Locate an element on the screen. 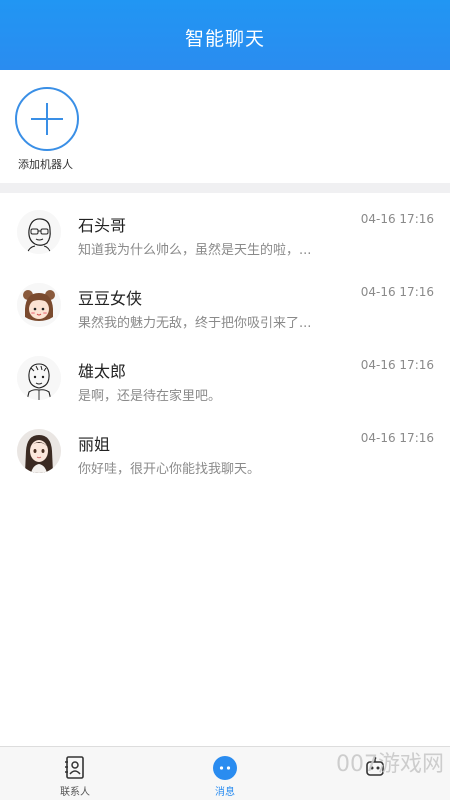  chat-name: 豆豆女侠 is located at coordinates (110, 298).